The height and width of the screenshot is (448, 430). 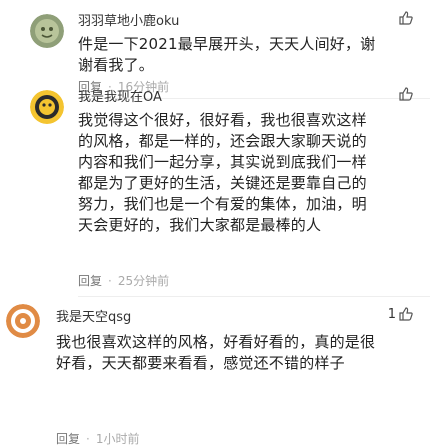 What do you see at coordinates (120, 95) in the screenshot?
I see `comment-username: 我是我现在OA` at bounding box center [120, 95].